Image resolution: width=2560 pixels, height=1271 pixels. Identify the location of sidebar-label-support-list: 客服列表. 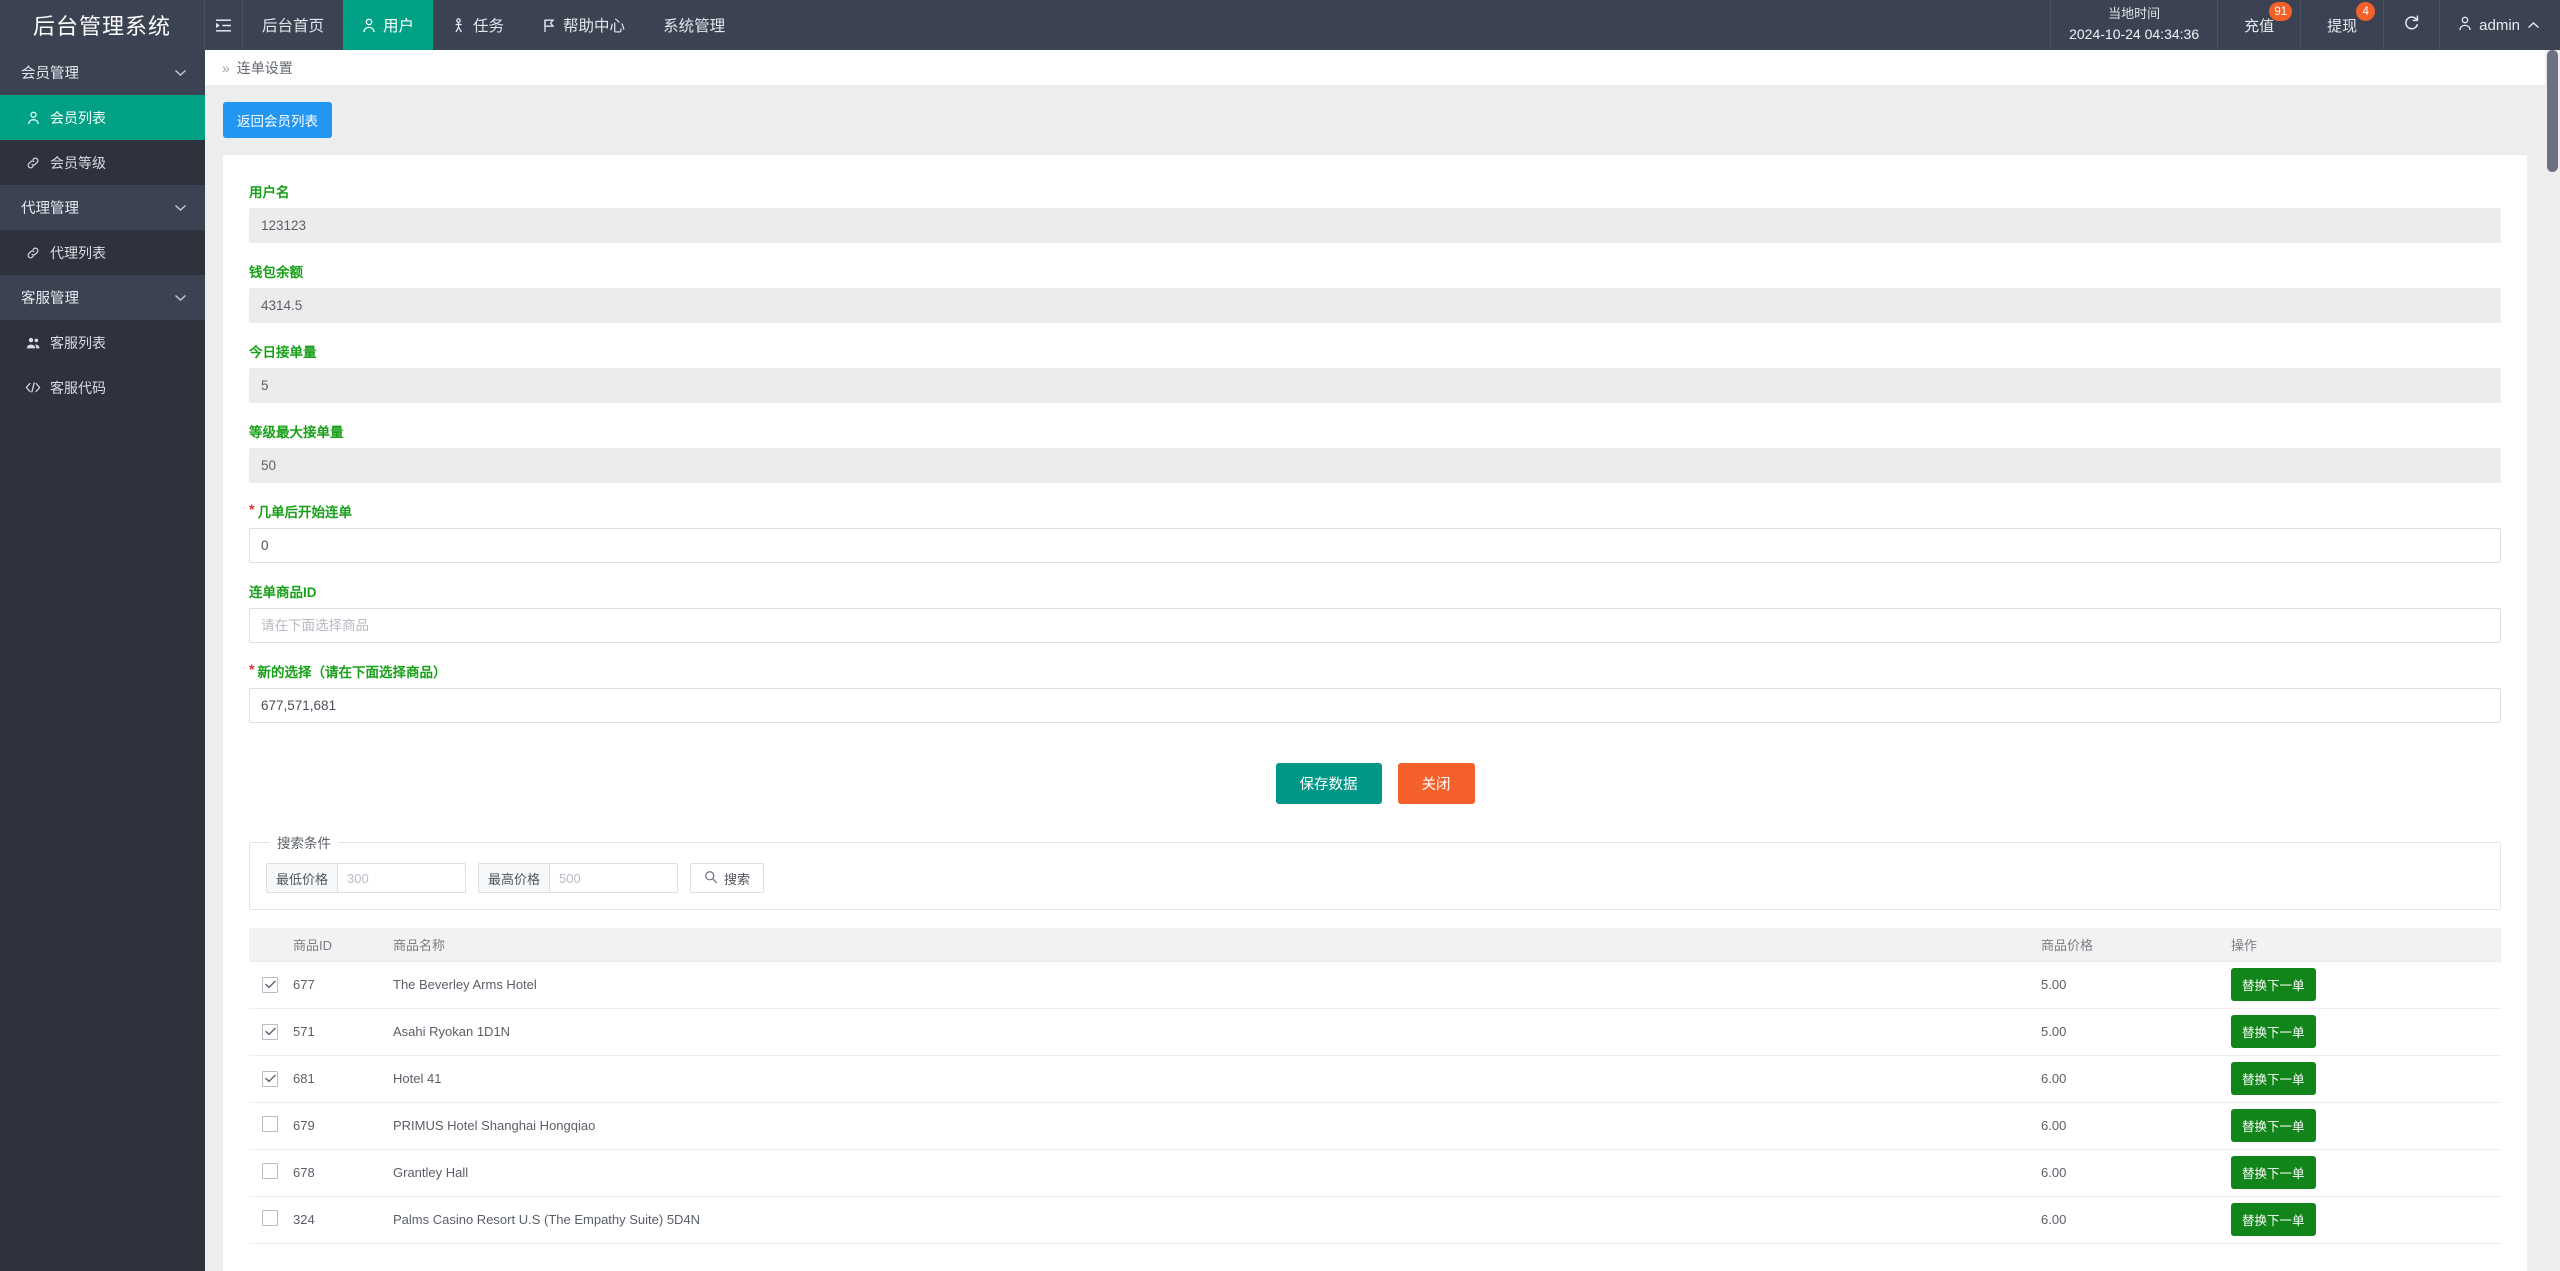
(78, 342).